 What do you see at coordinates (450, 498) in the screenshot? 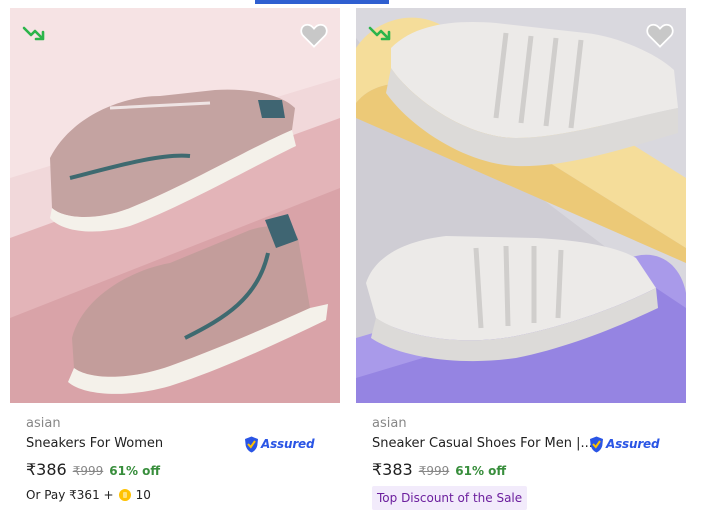
I see `sale-tag: Top Discount of the Sale` at bounding box center [450, 498].